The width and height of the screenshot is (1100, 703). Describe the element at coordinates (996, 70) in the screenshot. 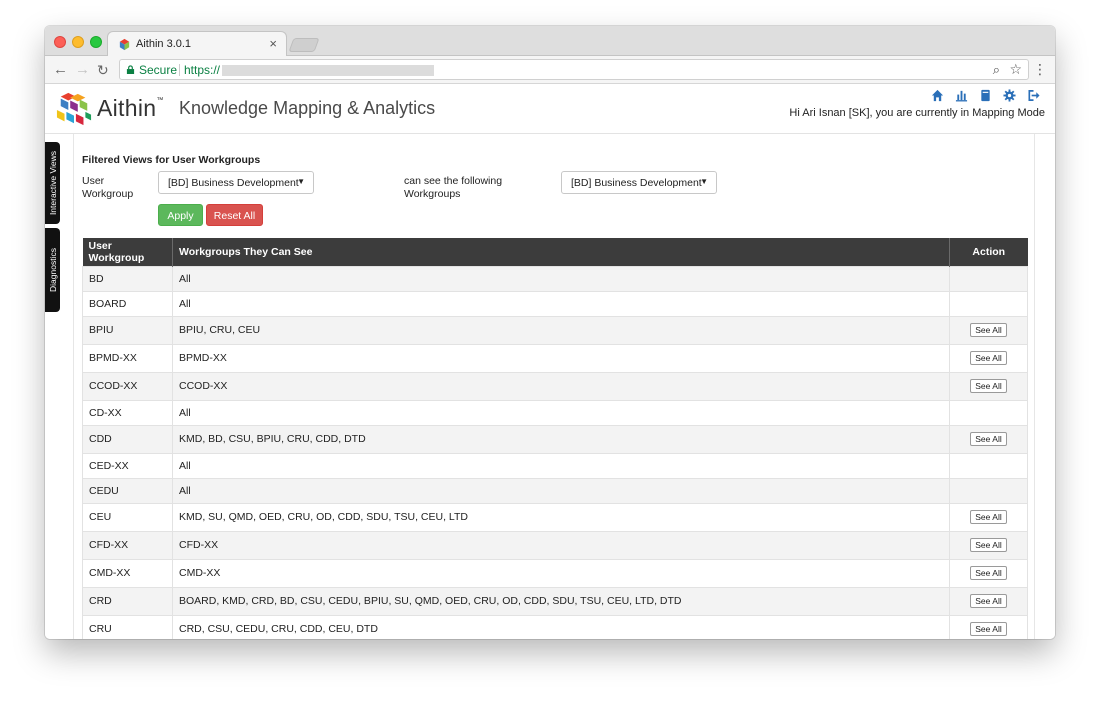

I see `zoom-icon: ⌕` at that location.